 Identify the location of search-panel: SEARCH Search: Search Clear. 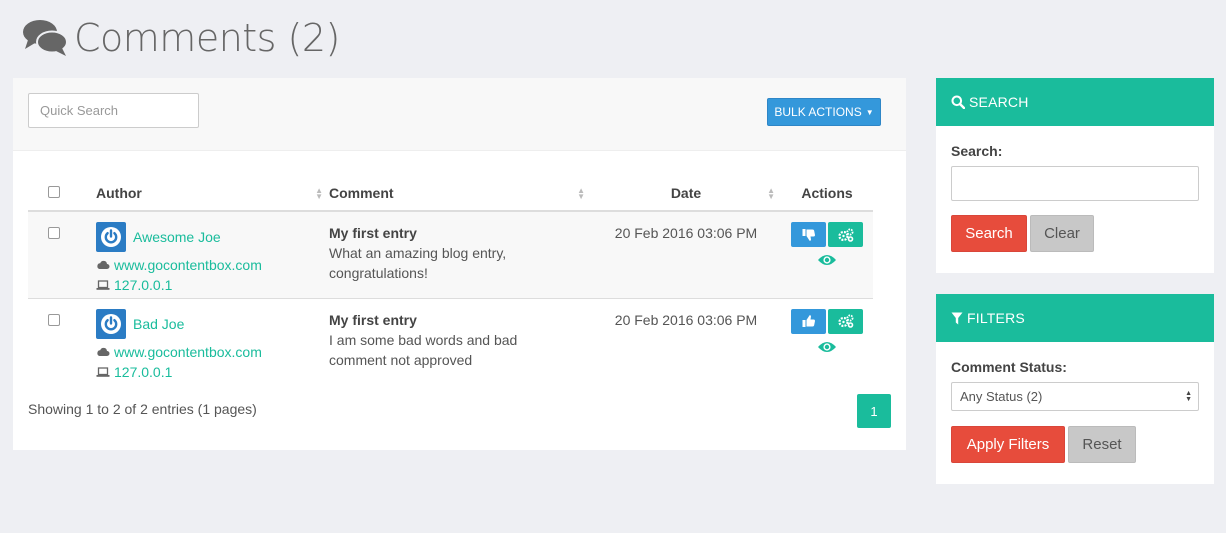
(1075, 175).